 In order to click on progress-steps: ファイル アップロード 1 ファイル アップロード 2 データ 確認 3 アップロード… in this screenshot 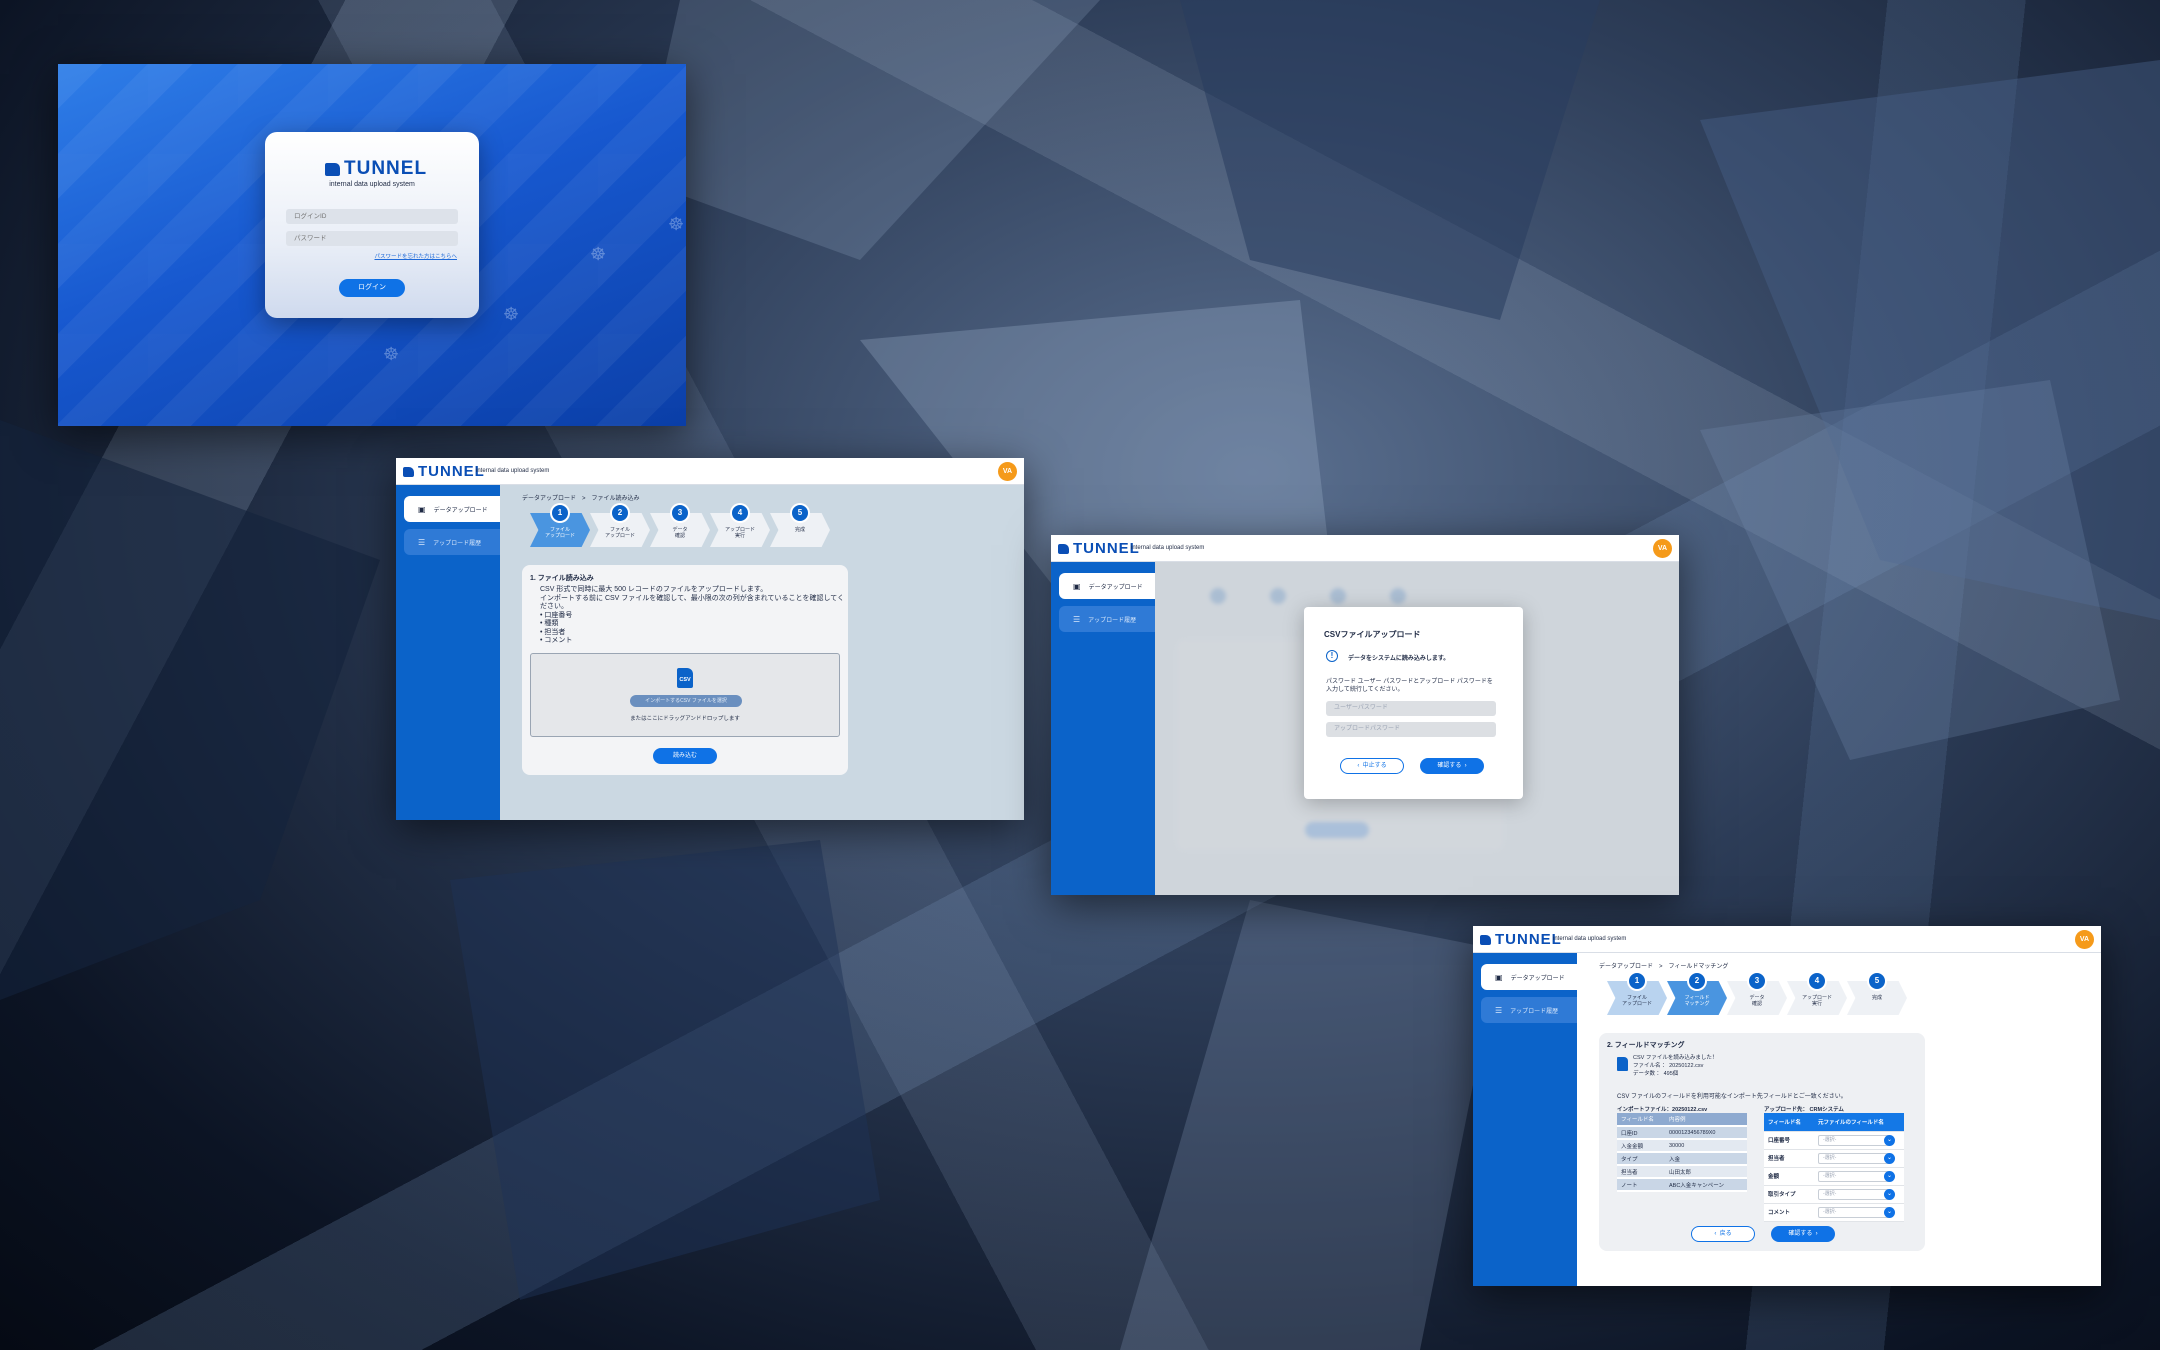, I will do `click(680, 526)`.